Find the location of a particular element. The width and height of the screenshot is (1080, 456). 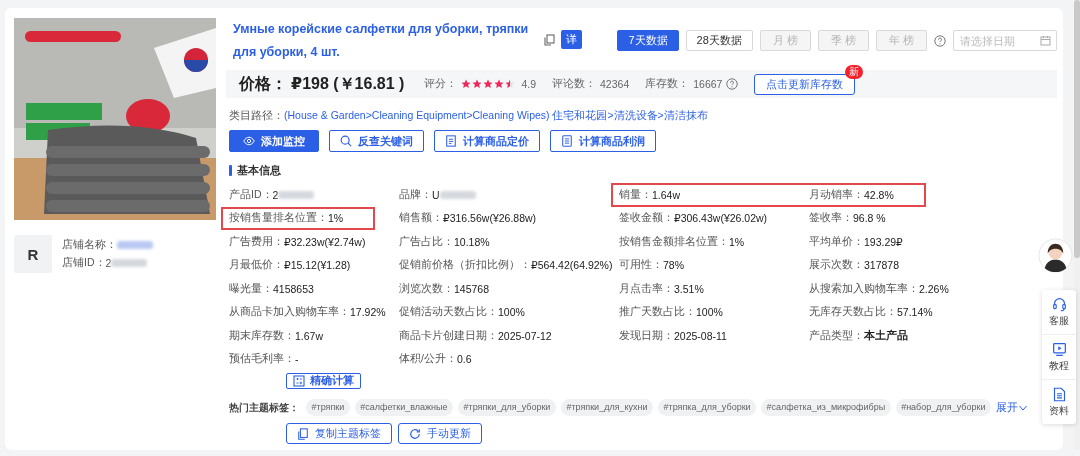

store-id-label: 店铺ID： is located at coordinates (84, 263).